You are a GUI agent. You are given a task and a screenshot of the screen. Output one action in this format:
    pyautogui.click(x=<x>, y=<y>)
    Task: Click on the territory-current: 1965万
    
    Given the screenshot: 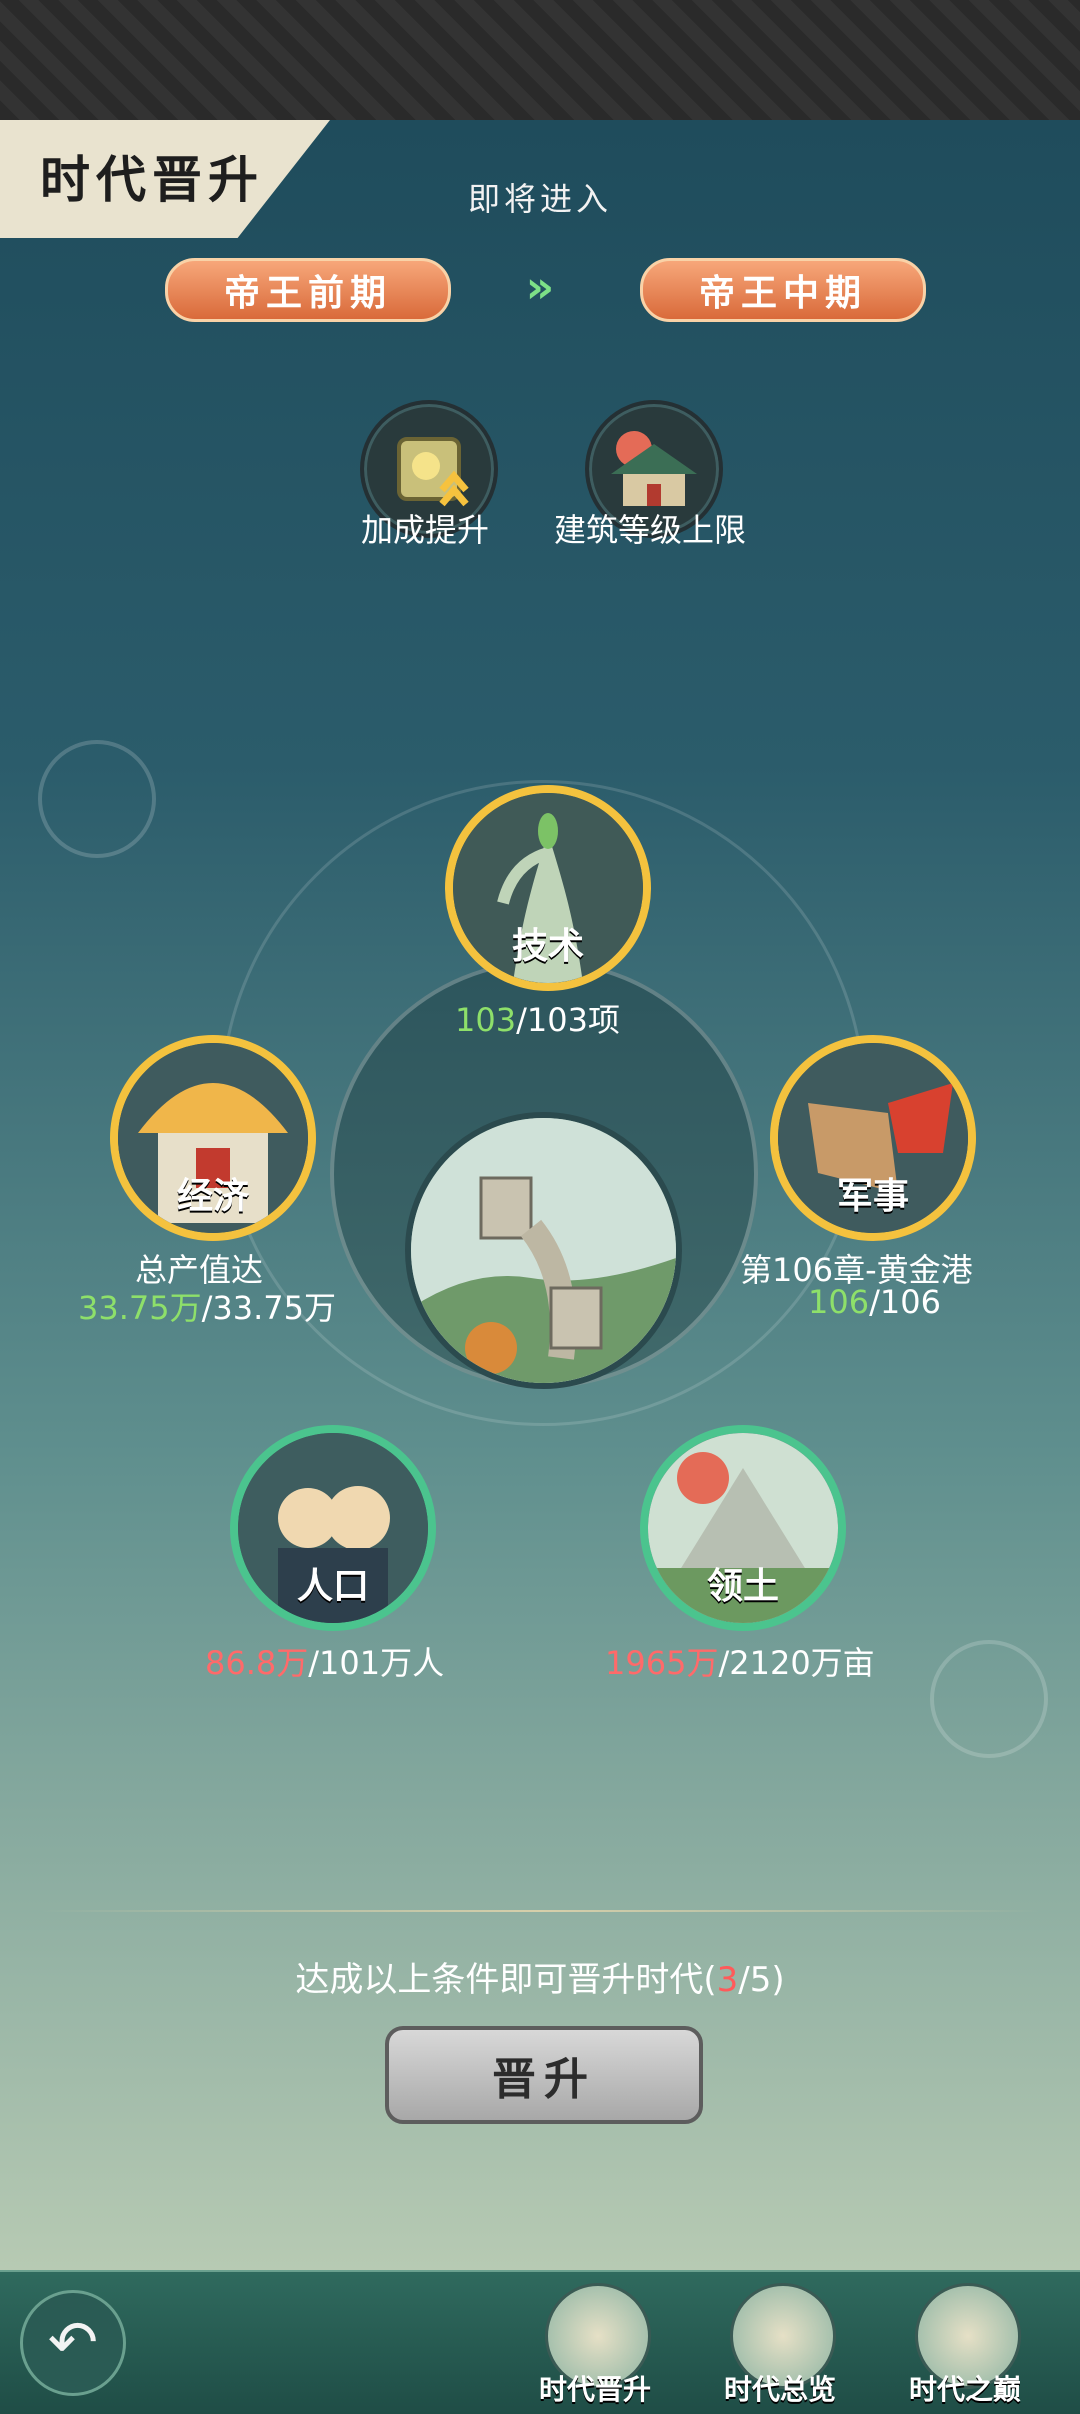 What is the action you would take?
    pyautogui.click(x=662, y=1663)
    